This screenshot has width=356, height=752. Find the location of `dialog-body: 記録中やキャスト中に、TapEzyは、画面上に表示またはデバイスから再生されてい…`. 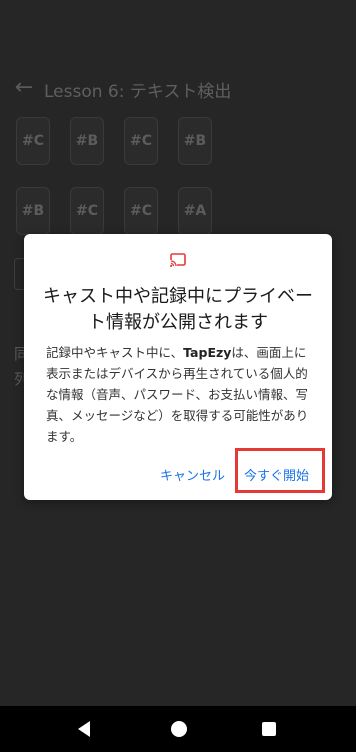

dialog-body: 記録中やキャスト中に、TapEzyは、画面上に表示またはデバイスから再生されてい… is located at coordinates (180, 394).